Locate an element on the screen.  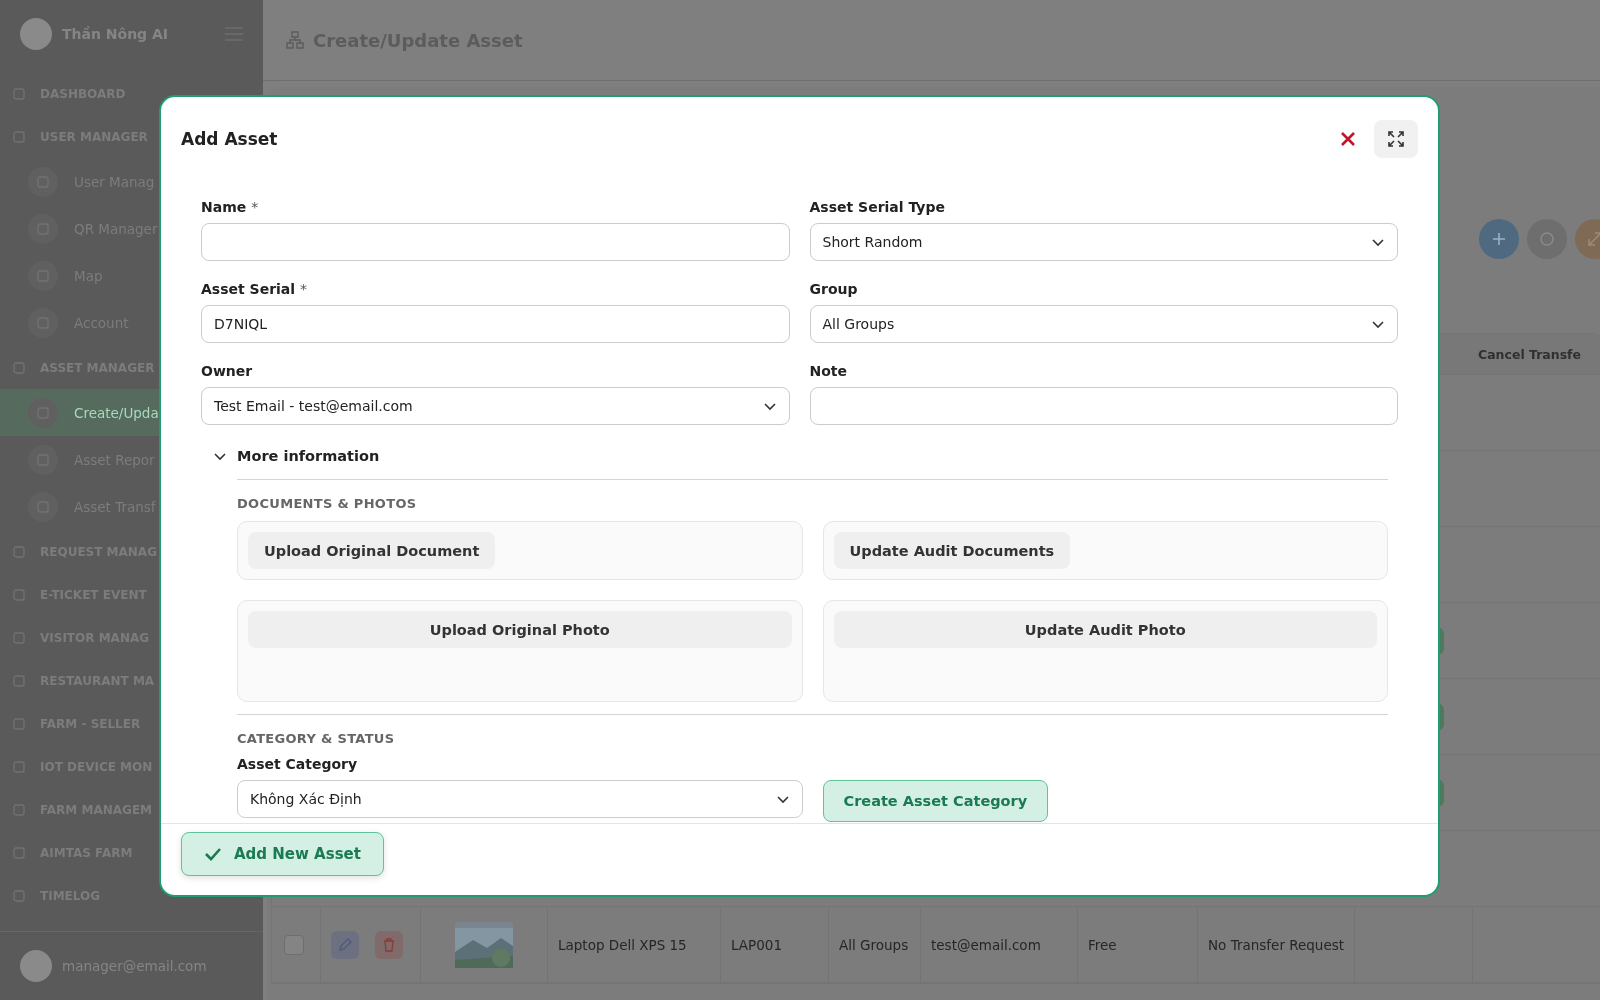
section-heading: DOCUMENTS & PHOTOS is located at coordinates (327, 503).